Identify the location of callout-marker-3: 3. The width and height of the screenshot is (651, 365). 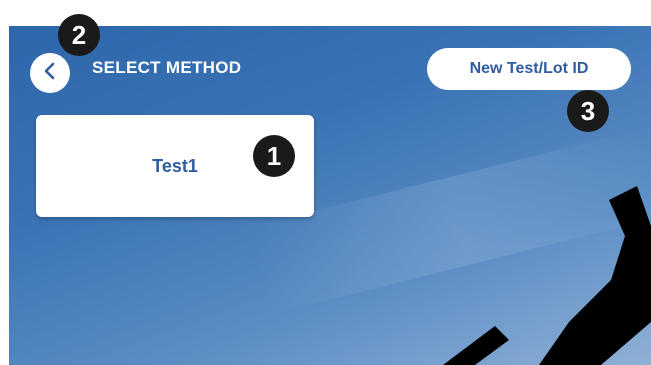
(588, 111).